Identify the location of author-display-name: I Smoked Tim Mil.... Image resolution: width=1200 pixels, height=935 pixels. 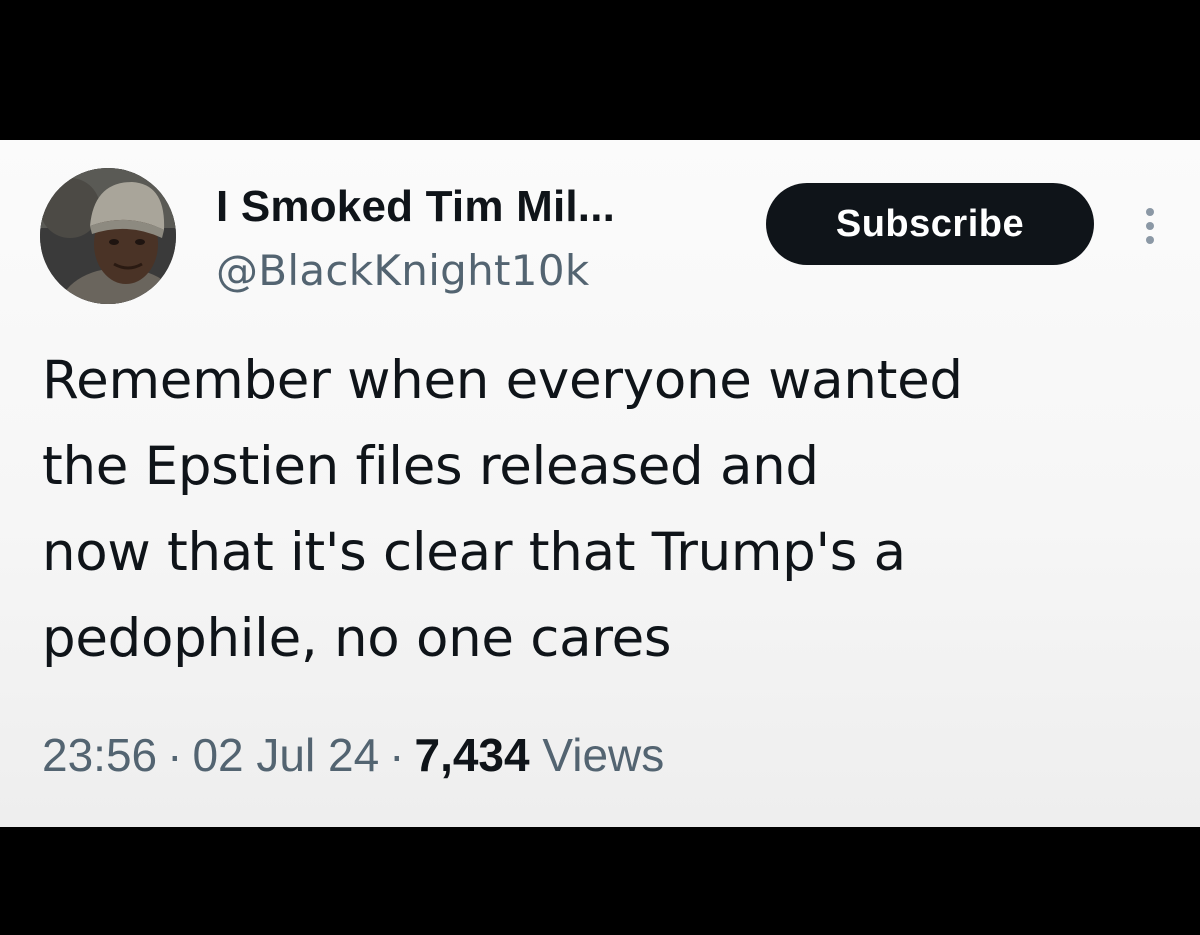
(415, 207).